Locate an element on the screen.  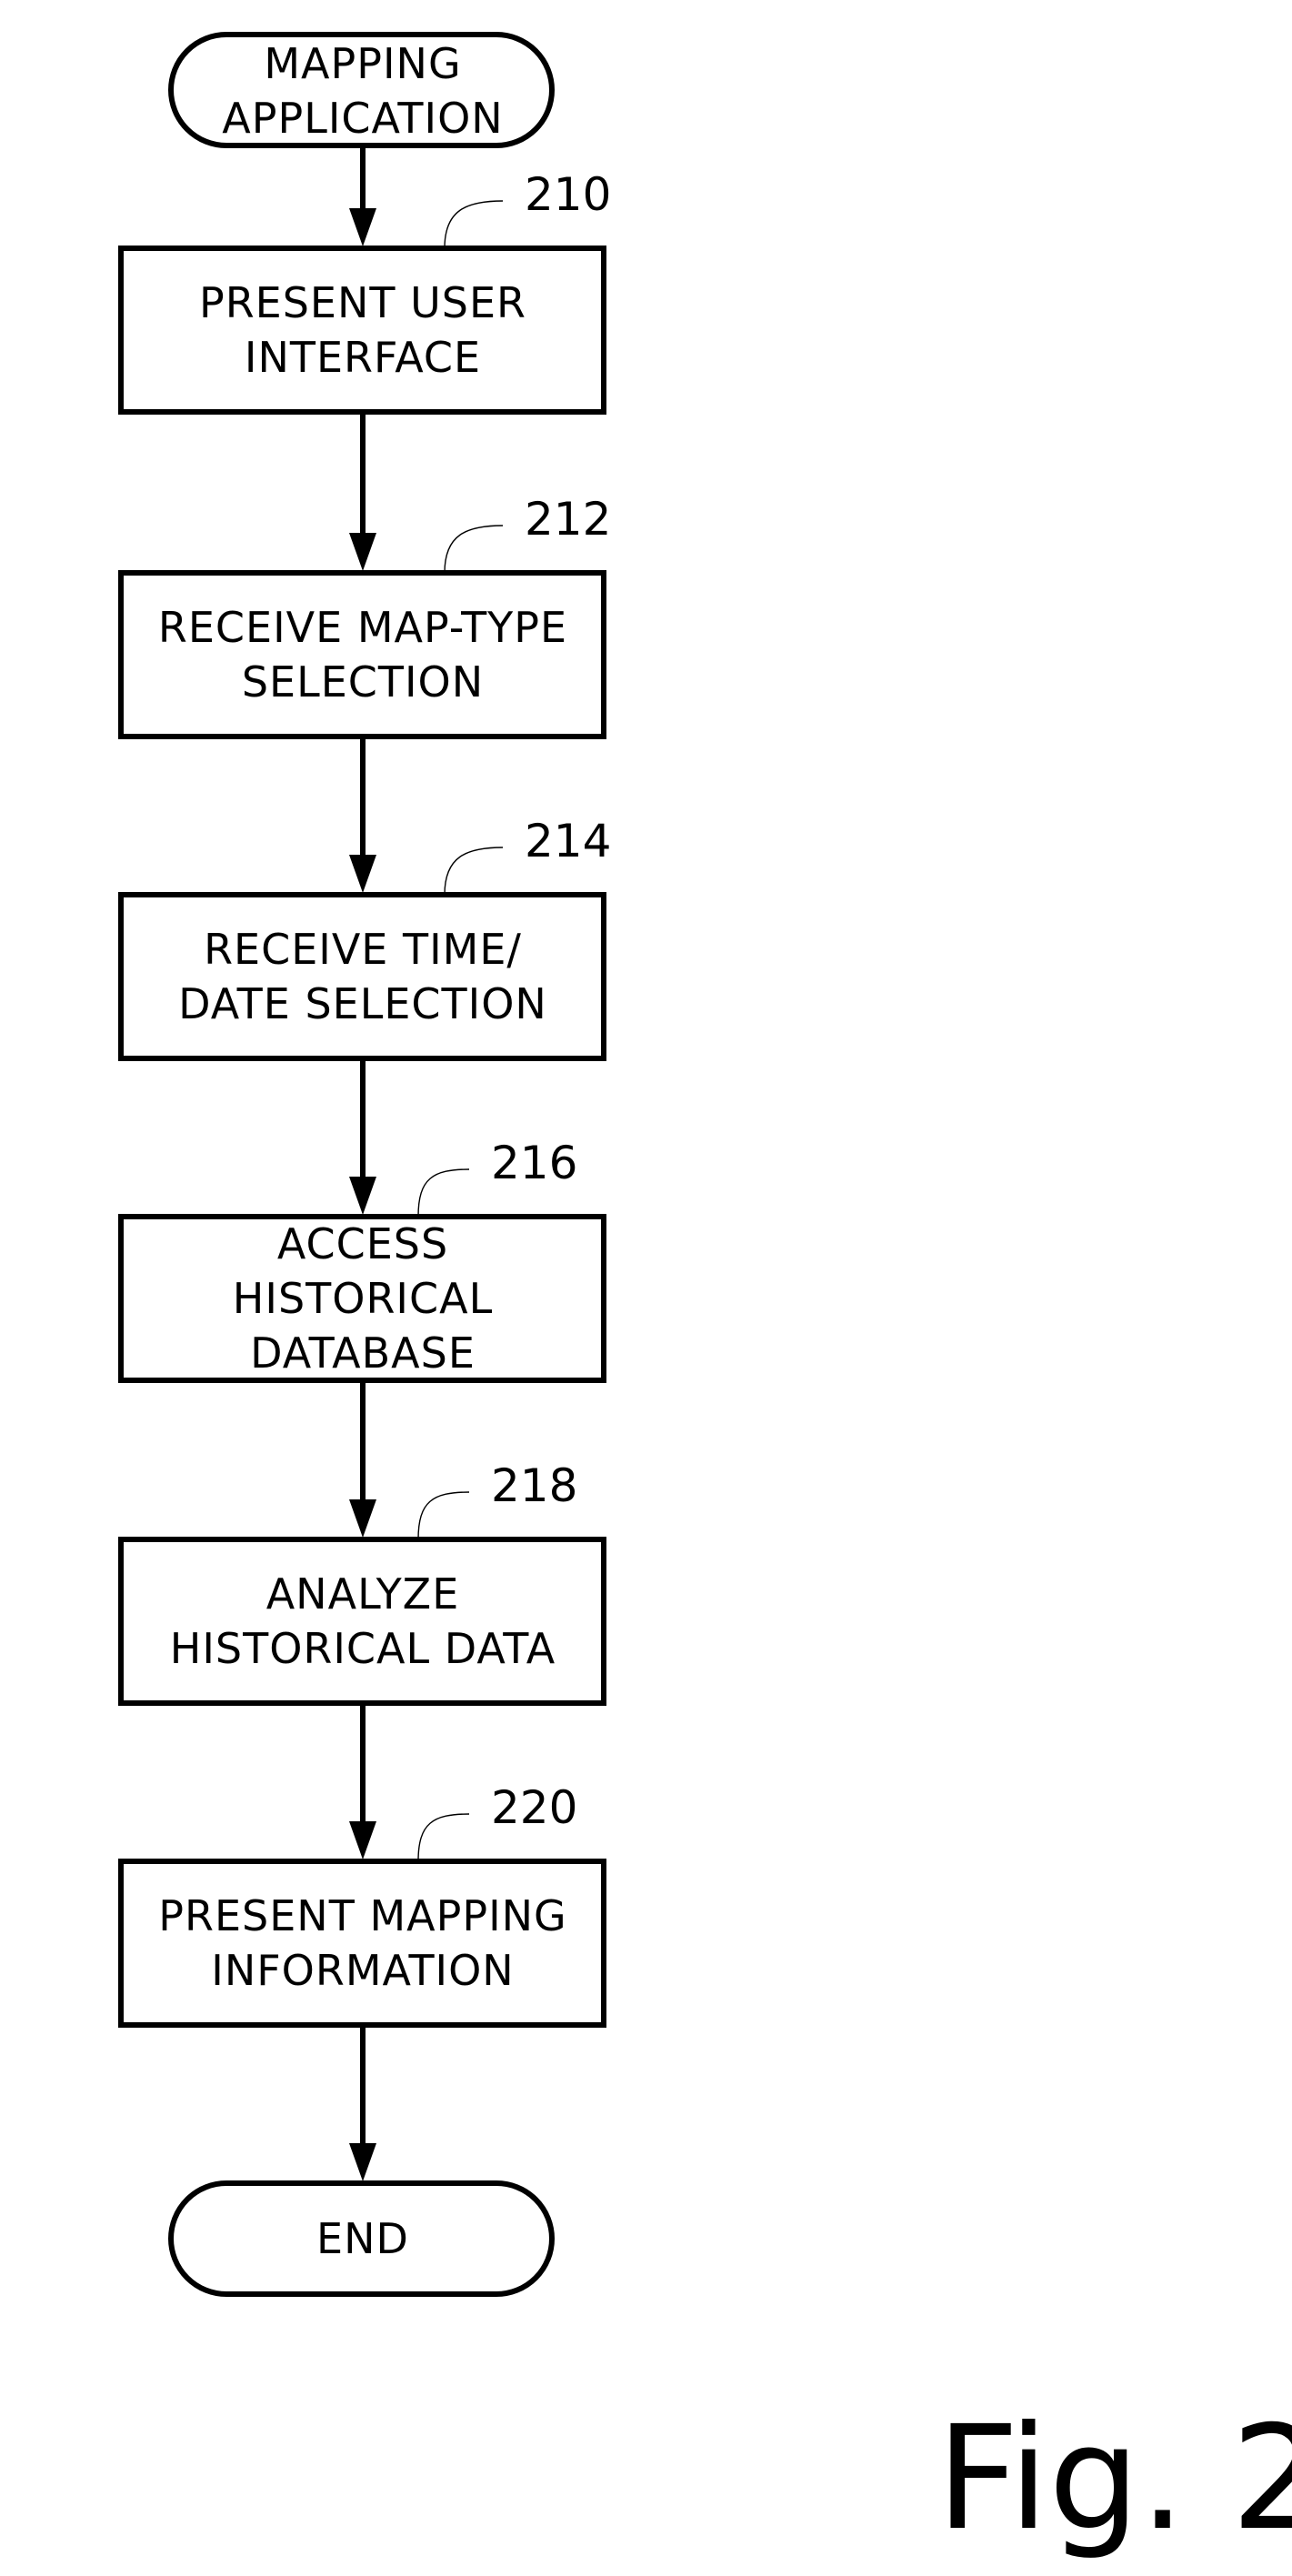
process-step-label-line: DATABASE is located at coordinates (363, 1353).